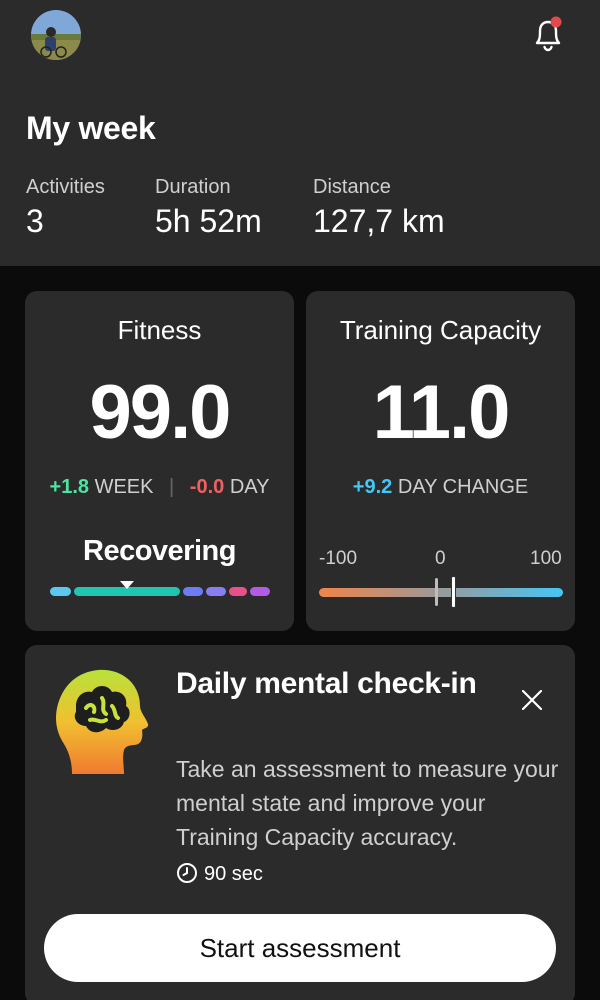 The image size is (600, 1000). Describe the element at coordinates (159, 330) in the screenshot. I see `fitness-title: Fitness` at that location.